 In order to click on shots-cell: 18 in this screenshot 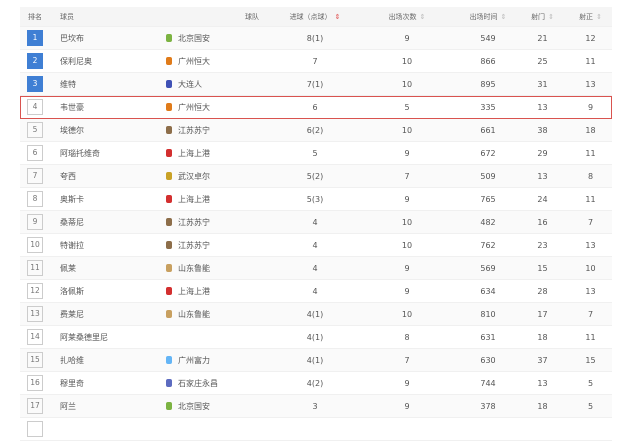, I will do `click(542, 337)`.